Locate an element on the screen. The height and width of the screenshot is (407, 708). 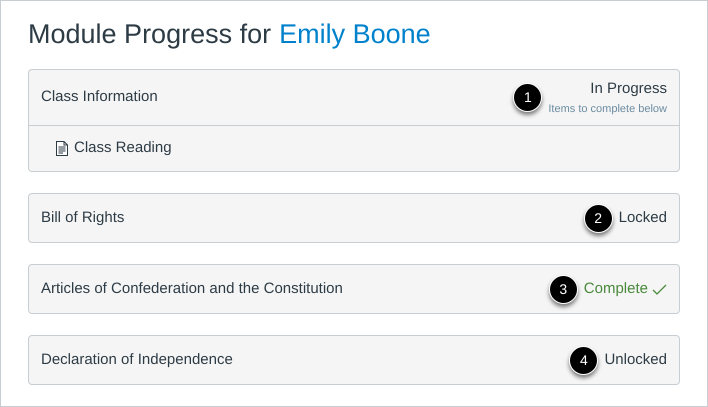
module-title: Bill of Rights is located at coordinates (82, 218).